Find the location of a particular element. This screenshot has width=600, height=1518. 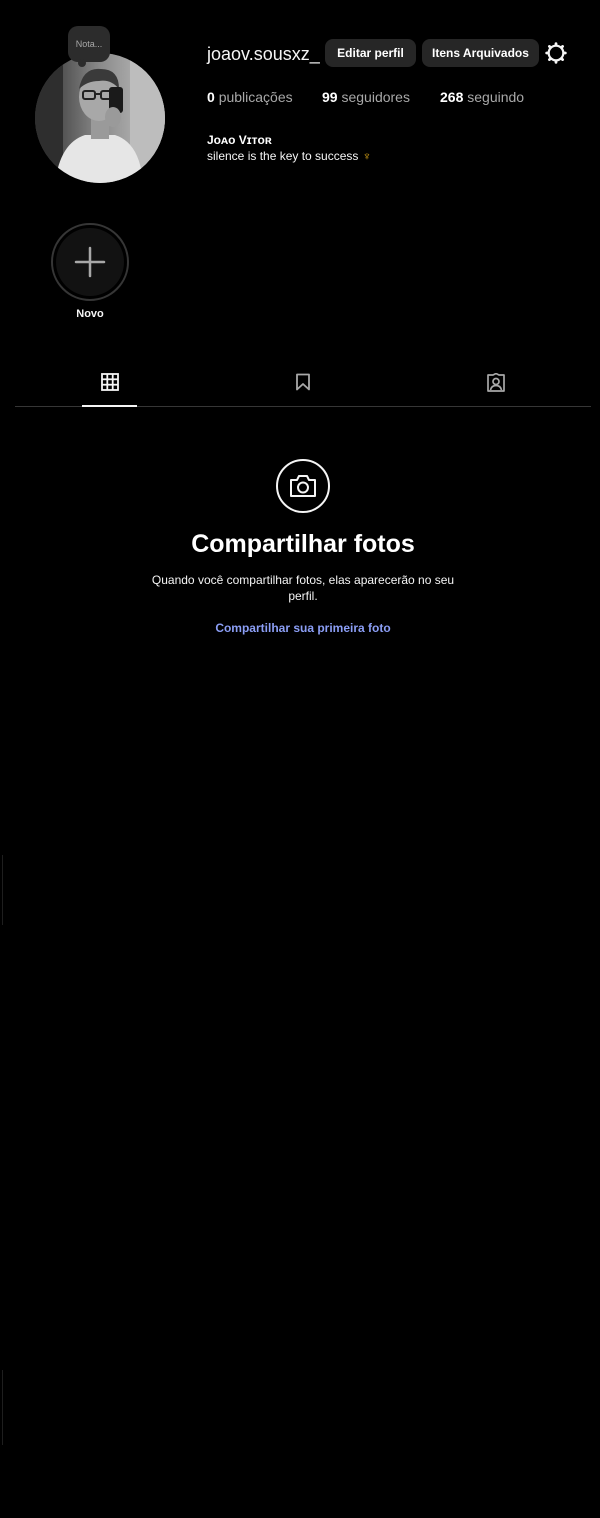

following-count: 268 is located at coordinates (452, 97).